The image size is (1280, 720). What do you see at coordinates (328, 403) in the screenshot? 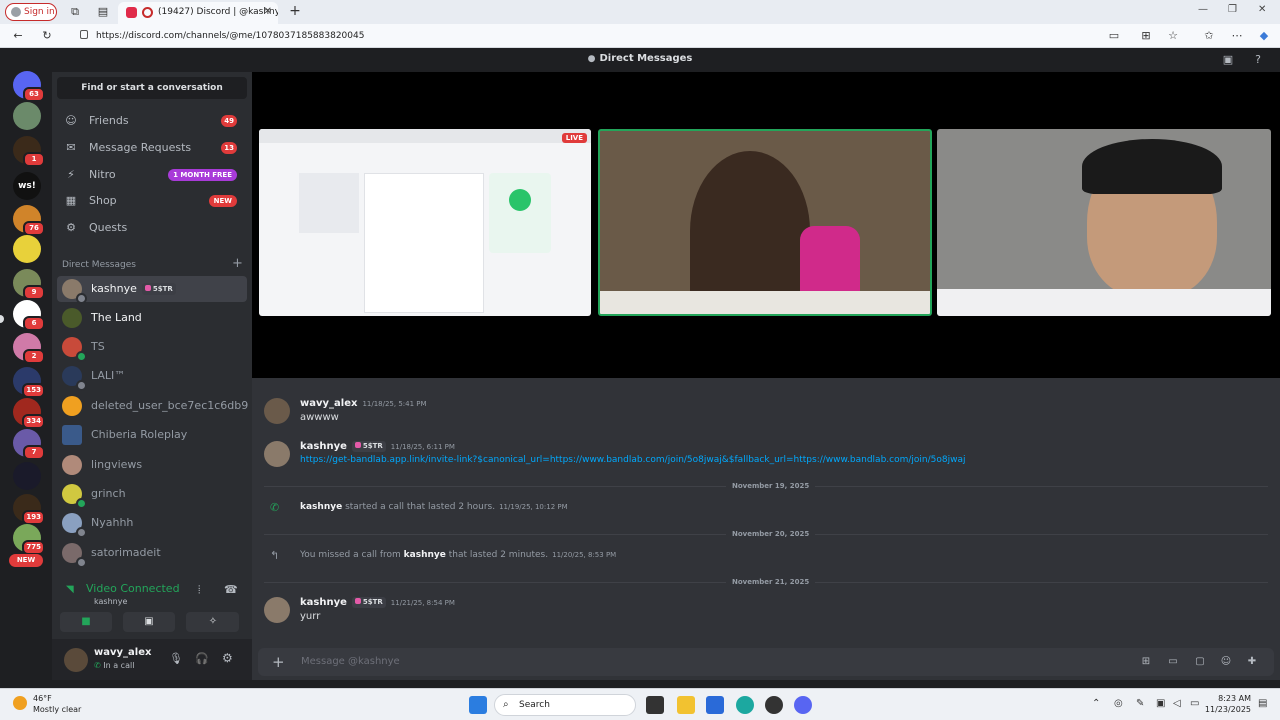
I see `author-name: wavy_alex` at bounding box center [328, 403].